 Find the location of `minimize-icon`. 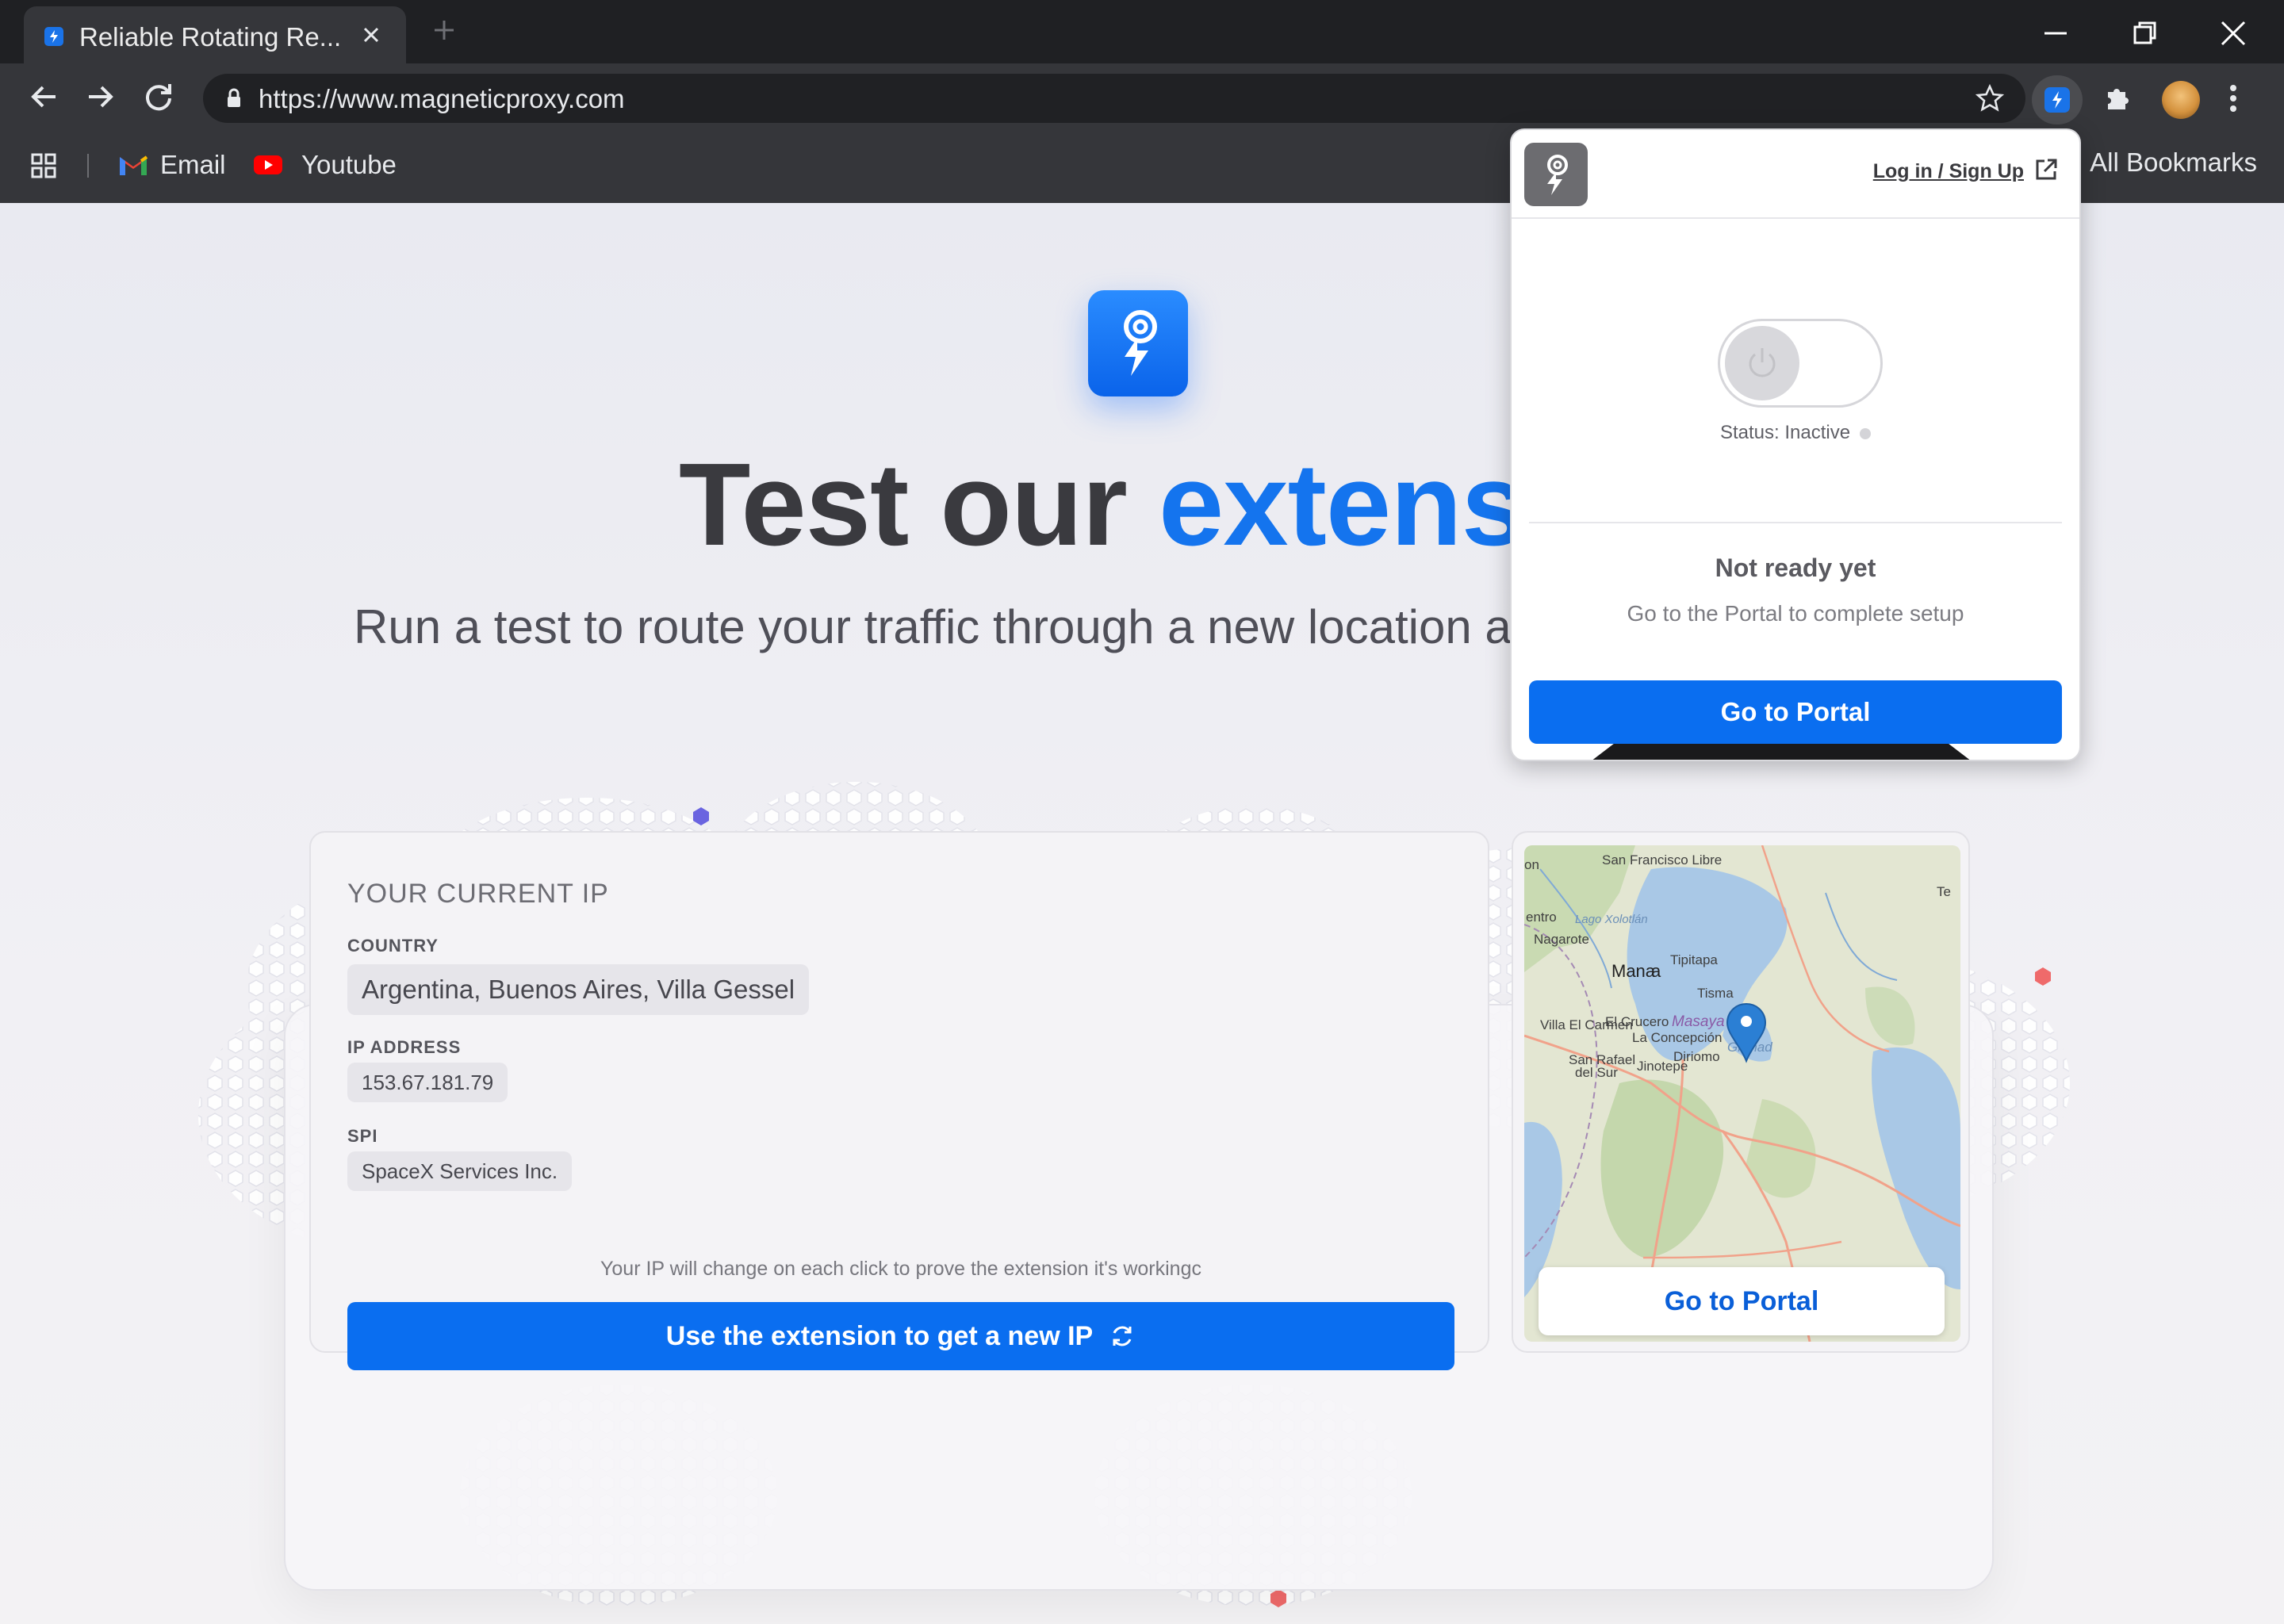

minimize-icon is located at coordinates (2056, 33).